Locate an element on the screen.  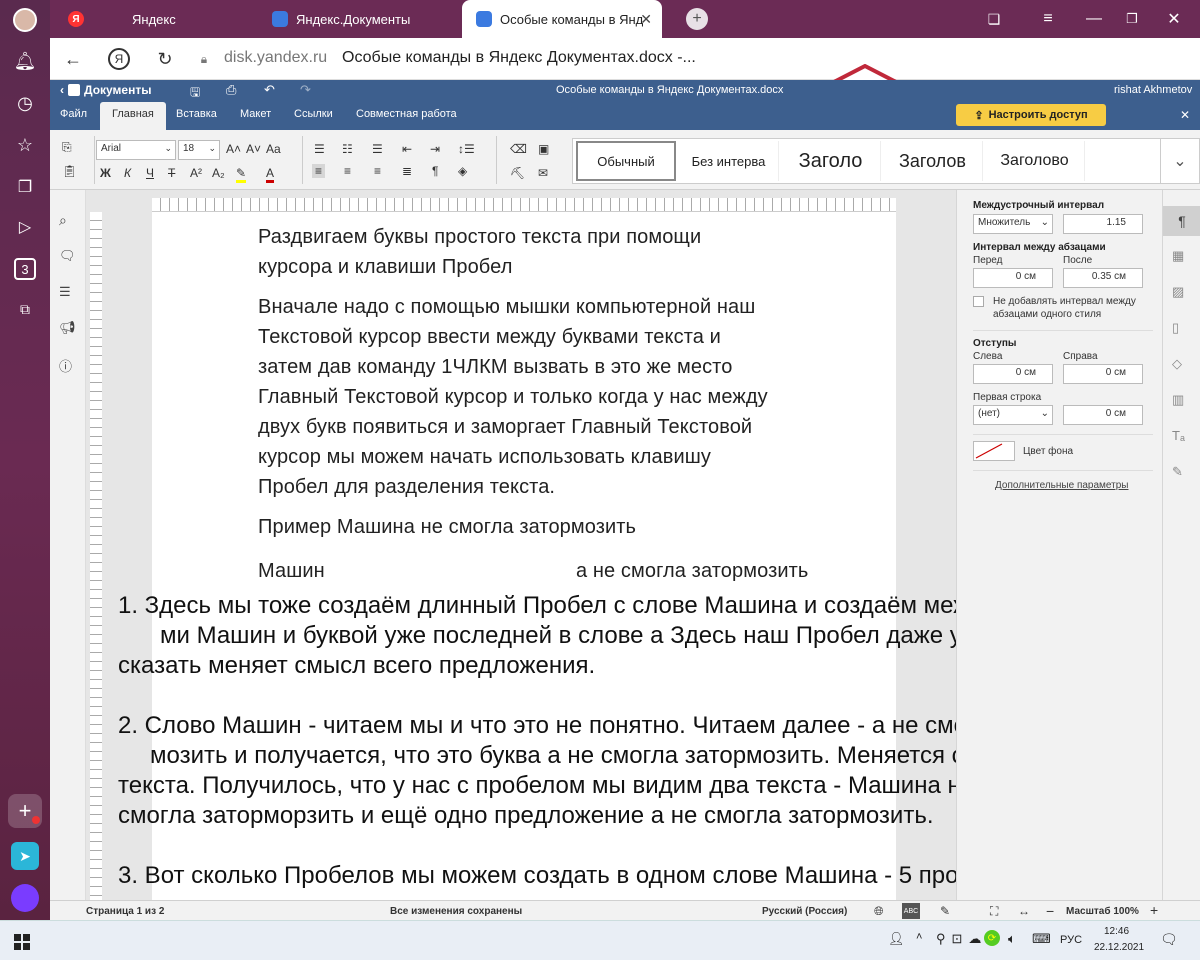
align-left-icon: ≡ is located at coordinates (319, 171).